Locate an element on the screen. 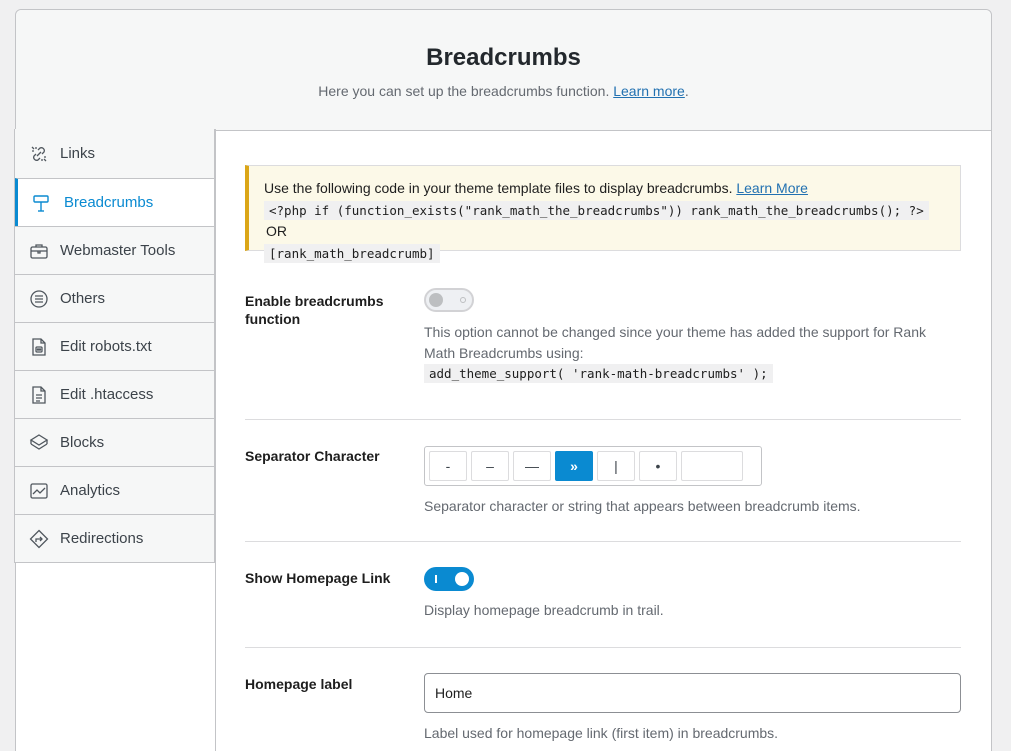 Image resolution: width=1011 pixels, height=751 pixels. sidebar-item-links: Links is located at coordinates (114, 153).